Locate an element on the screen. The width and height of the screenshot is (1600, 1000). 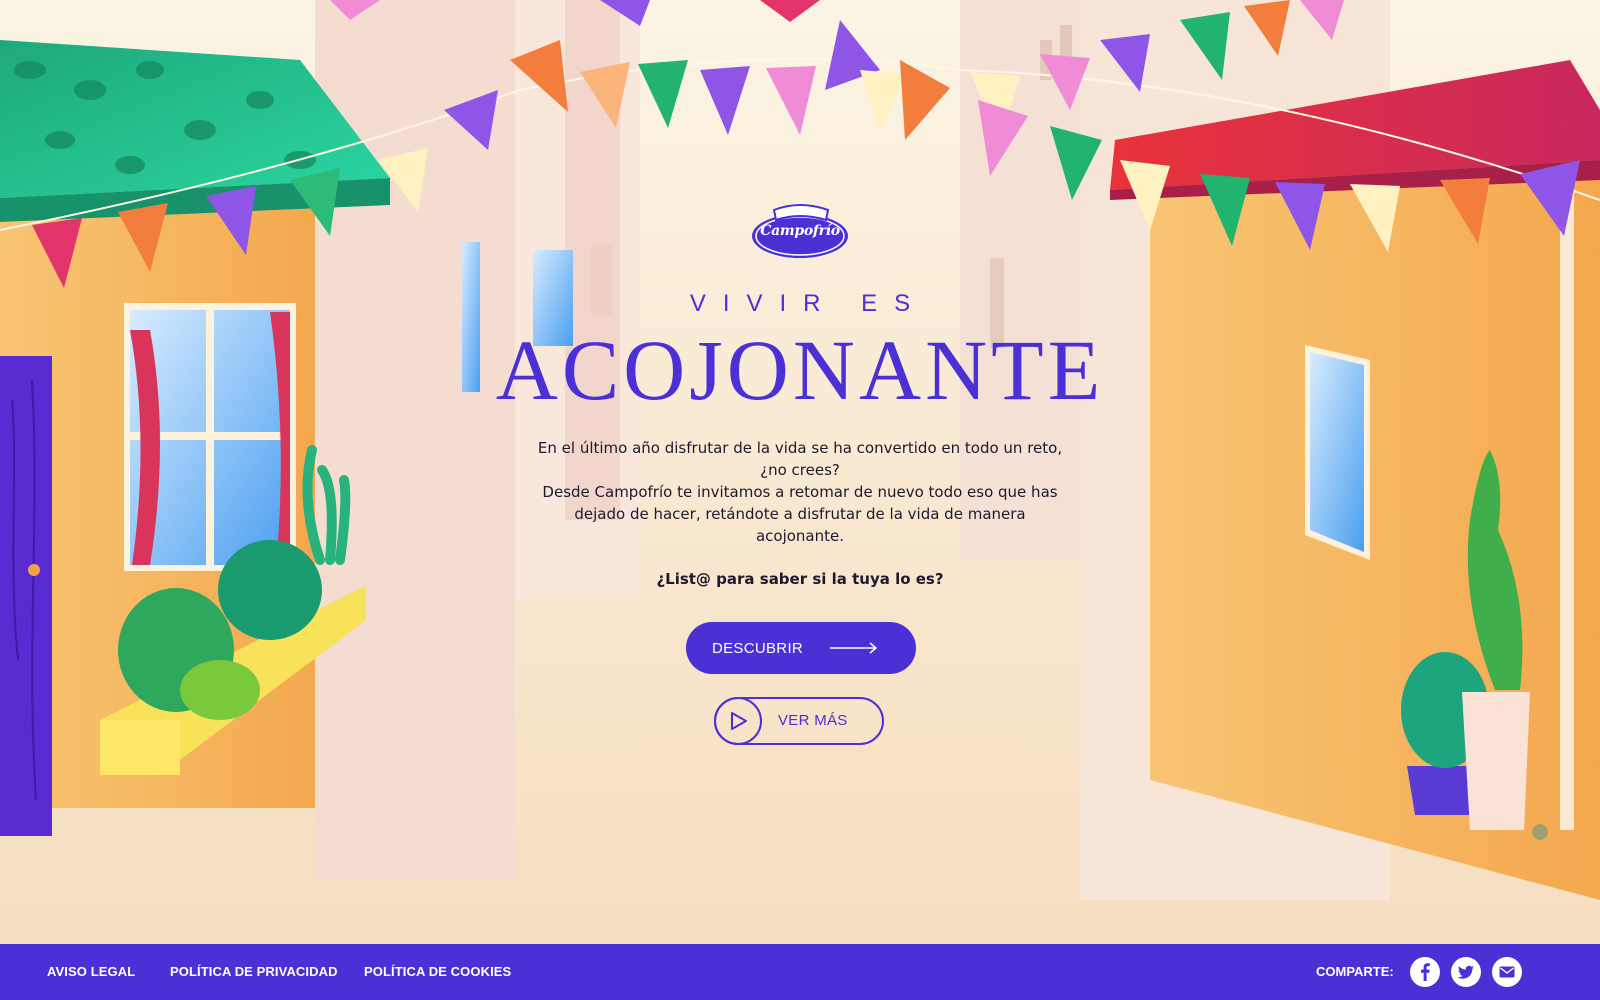
see-more-button: VER MÁS is located at coordinates (799, 721).